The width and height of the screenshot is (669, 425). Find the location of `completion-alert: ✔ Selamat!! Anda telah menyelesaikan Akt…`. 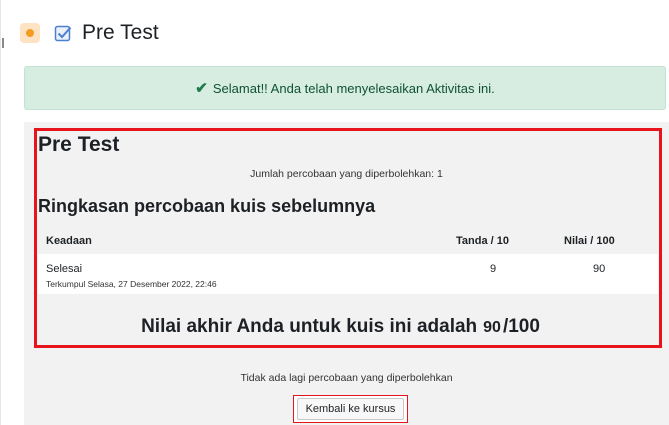

completion-alert: ✔ Selamat!! Anda telah menyelesaikan Akt… is located at coordinates (345, 88).